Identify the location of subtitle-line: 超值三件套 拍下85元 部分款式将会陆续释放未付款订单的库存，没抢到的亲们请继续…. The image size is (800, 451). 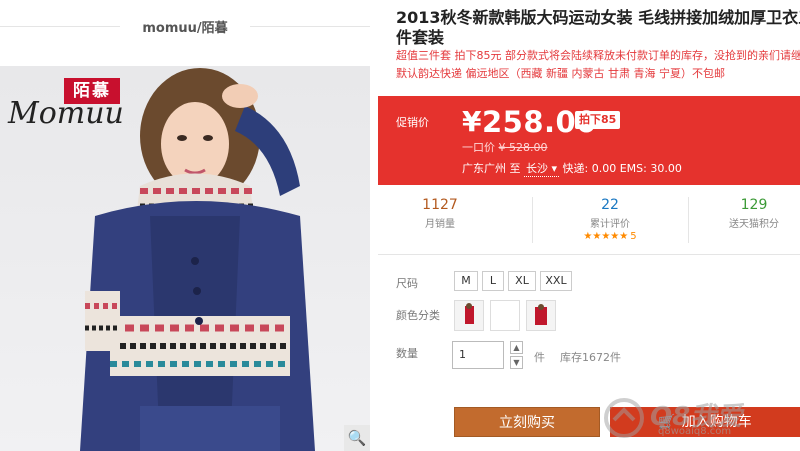
(598, 55).